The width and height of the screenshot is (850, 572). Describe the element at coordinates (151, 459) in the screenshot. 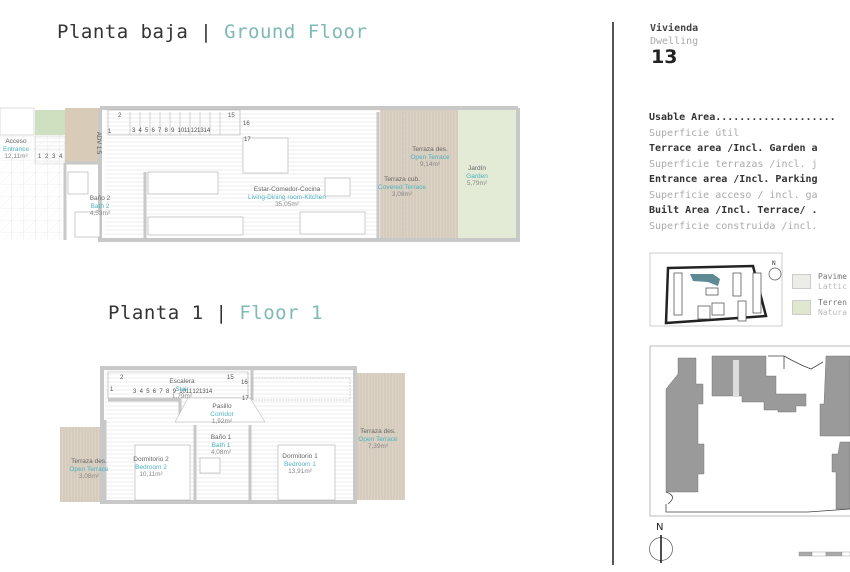

I see `room-name-es: Dormitorio 2` at that location.